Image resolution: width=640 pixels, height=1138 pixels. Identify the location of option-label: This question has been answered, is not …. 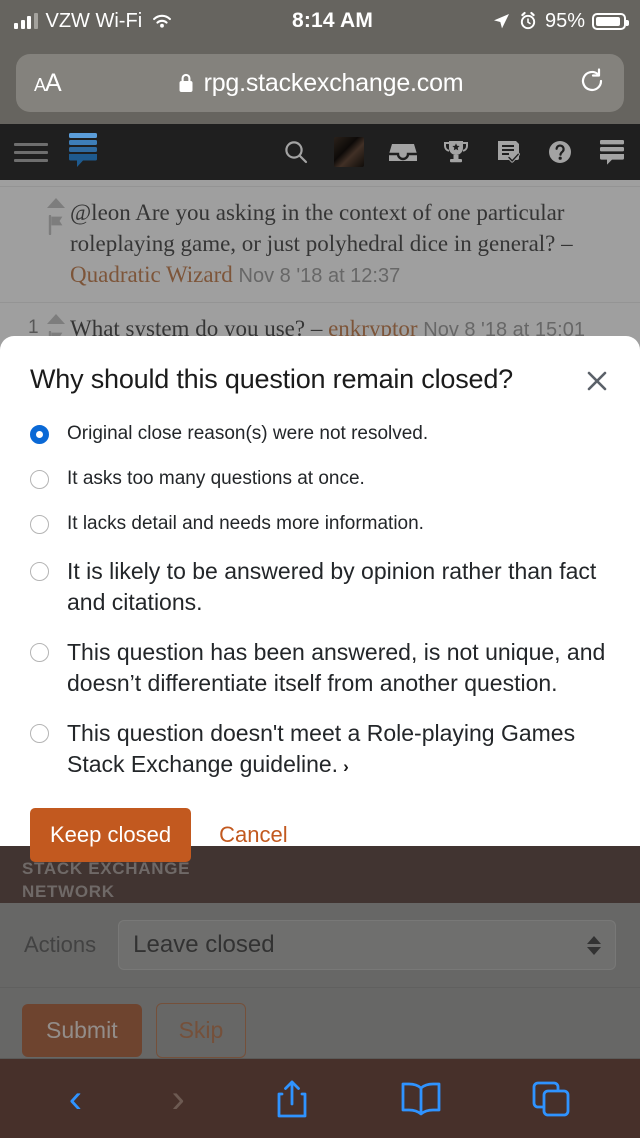
(336, 667).